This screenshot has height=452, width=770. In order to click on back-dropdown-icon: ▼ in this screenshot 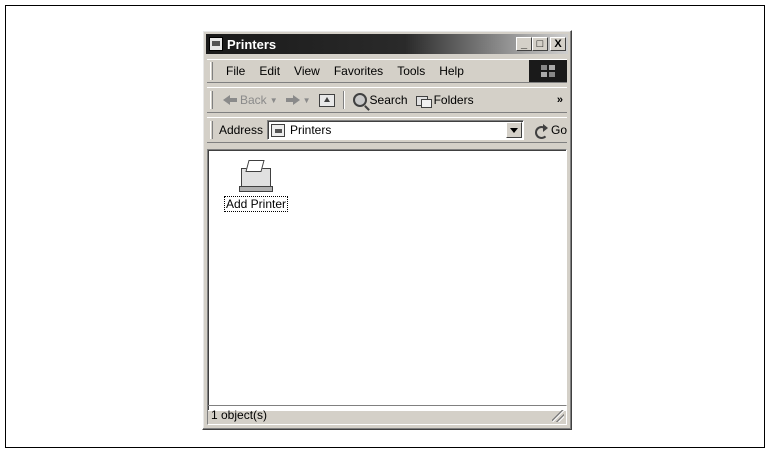, I will do `click(274, 100)`.